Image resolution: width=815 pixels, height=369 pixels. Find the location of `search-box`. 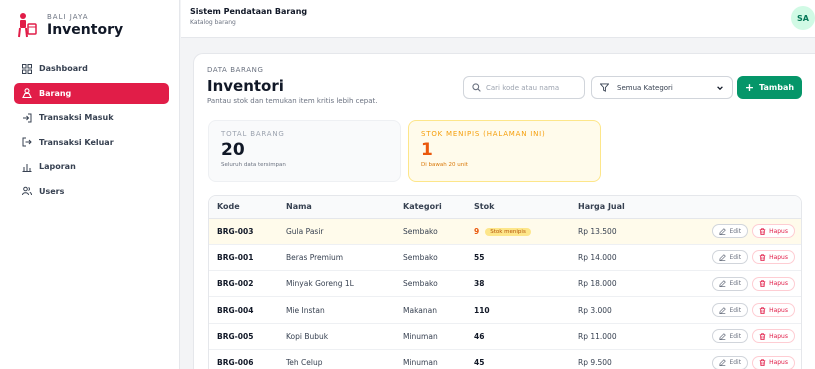

search-box is located at coordinates (524, 87).